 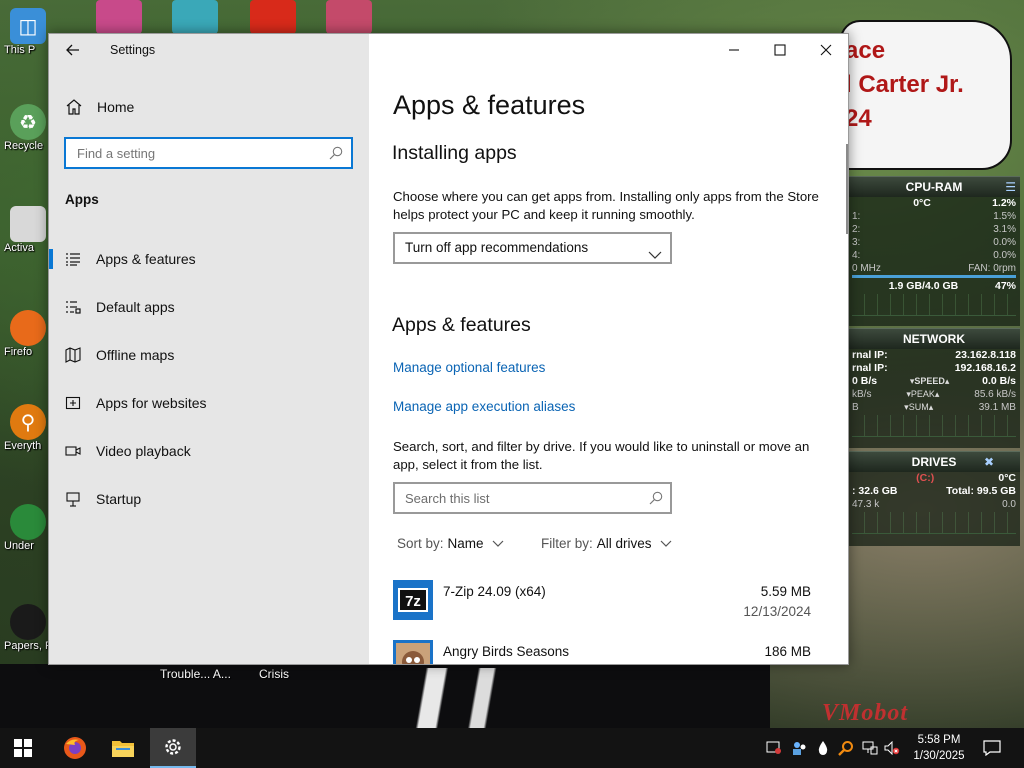 I want to click on desktop-icon-this-pc: ◫ This P, so click(x=28, y=32).